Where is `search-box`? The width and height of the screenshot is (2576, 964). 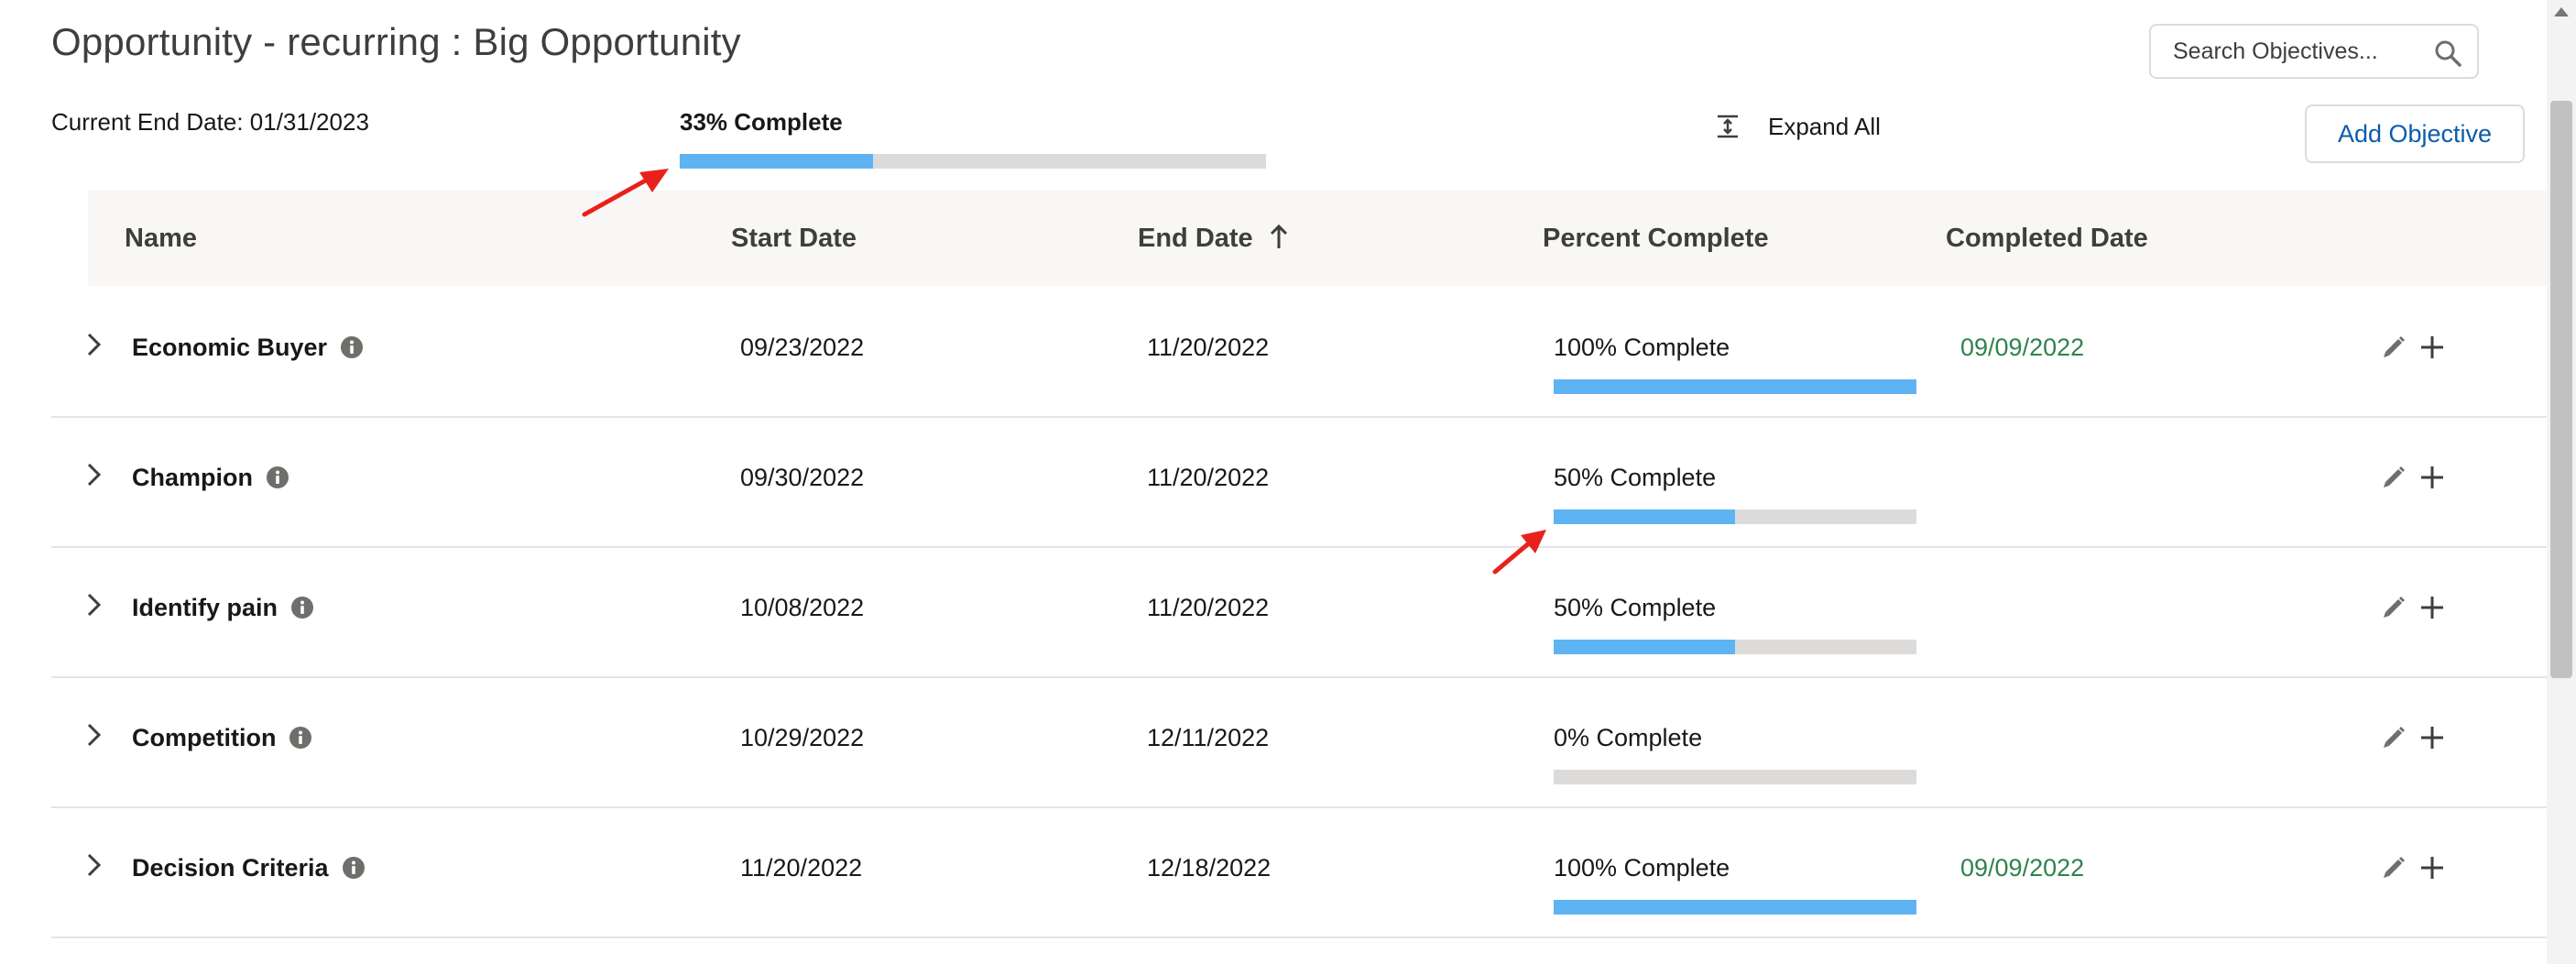
search-box is located at coordinates (2314, 51).